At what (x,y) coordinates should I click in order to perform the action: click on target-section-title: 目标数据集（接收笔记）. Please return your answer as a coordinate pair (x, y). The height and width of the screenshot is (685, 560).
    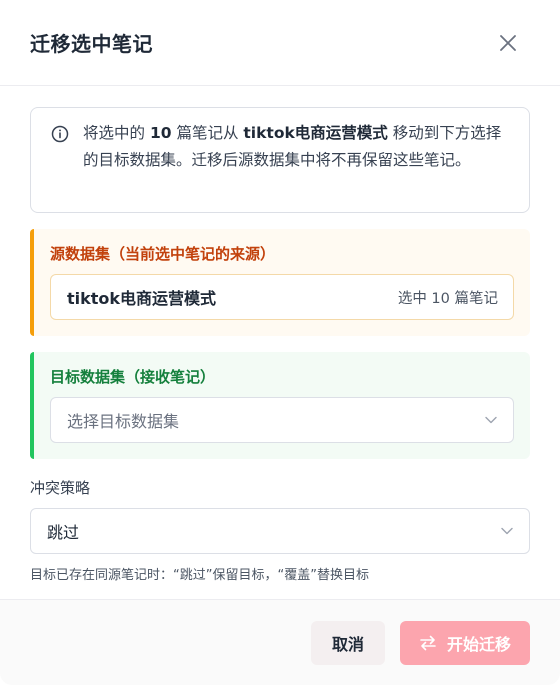
    Looking at the image, I should click on (133, 377).